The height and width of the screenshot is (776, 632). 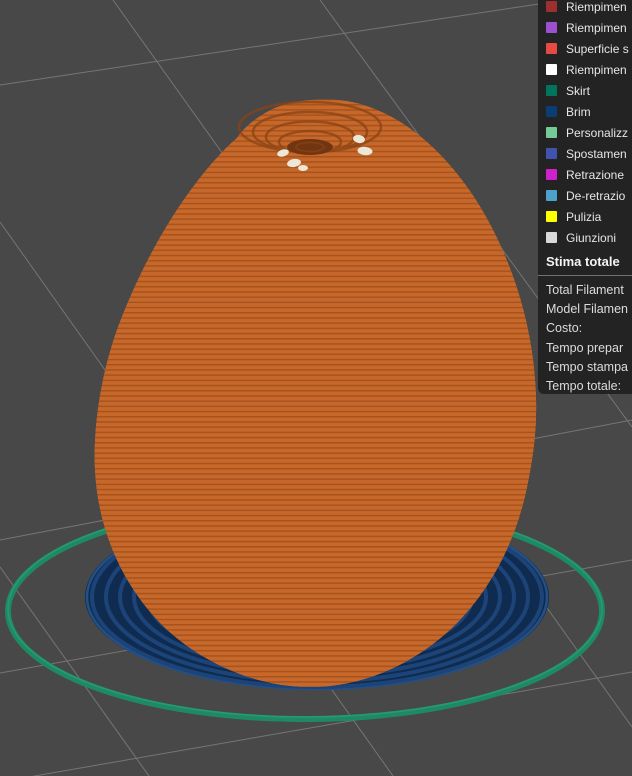 I want to click on legend-item-giunzioni: Giunzioni, so click(x=589, y=237).